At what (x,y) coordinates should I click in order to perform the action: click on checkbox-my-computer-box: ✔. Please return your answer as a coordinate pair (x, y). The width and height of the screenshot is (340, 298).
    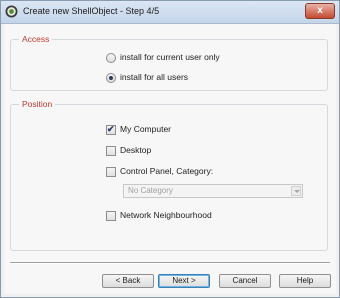
    Looking at the image, I should click on (111, 129).